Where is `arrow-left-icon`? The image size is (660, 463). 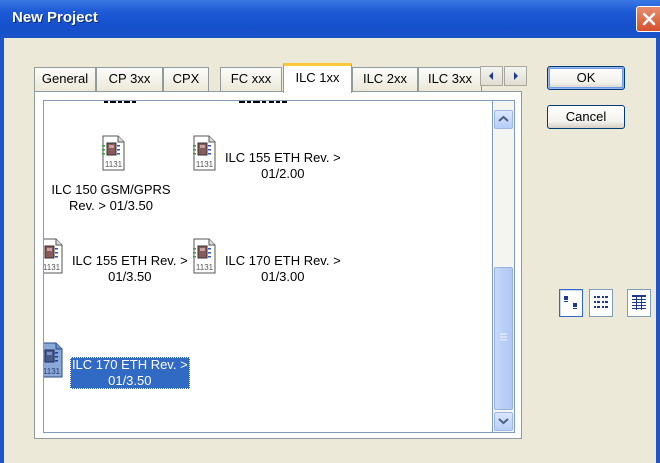 arrow-left-icon is located at coordinates (491, 76).